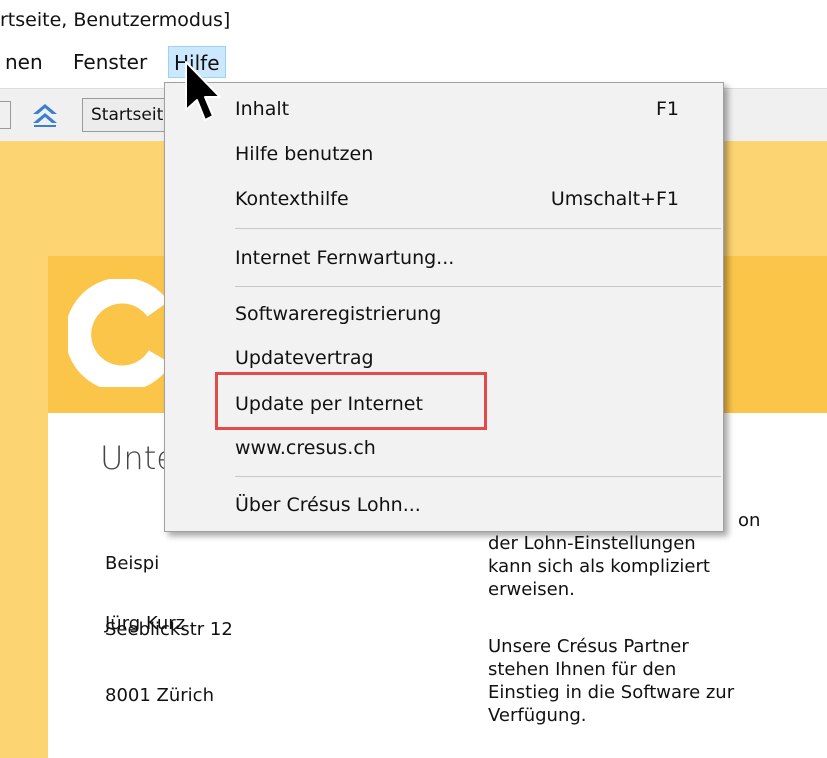  What do you see at coordinates (444, 448) in the screenshot?
I see `menu-item-website: www.cresus.ch` at bounding box center [444, 448].